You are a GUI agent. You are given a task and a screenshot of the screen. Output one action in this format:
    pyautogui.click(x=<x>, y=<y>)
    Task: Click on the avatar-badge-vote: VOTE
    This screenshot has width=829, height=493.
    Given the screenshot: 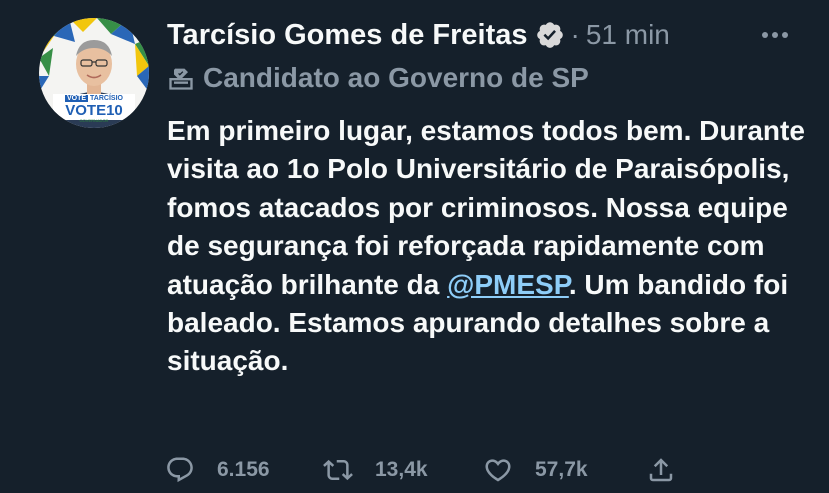 What is the action you would take?
    pyautogui.click(x=77, y=98)
    